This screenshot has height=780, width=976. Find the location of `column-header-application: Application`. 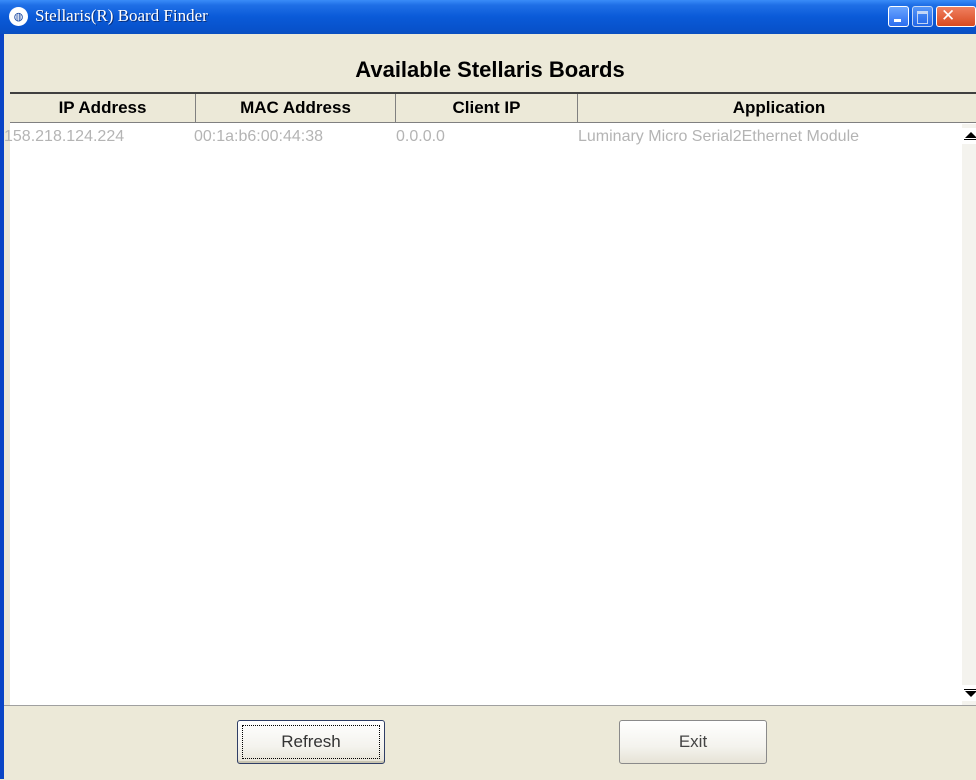

column-header-application: Application is located at coordinates (777, 108).